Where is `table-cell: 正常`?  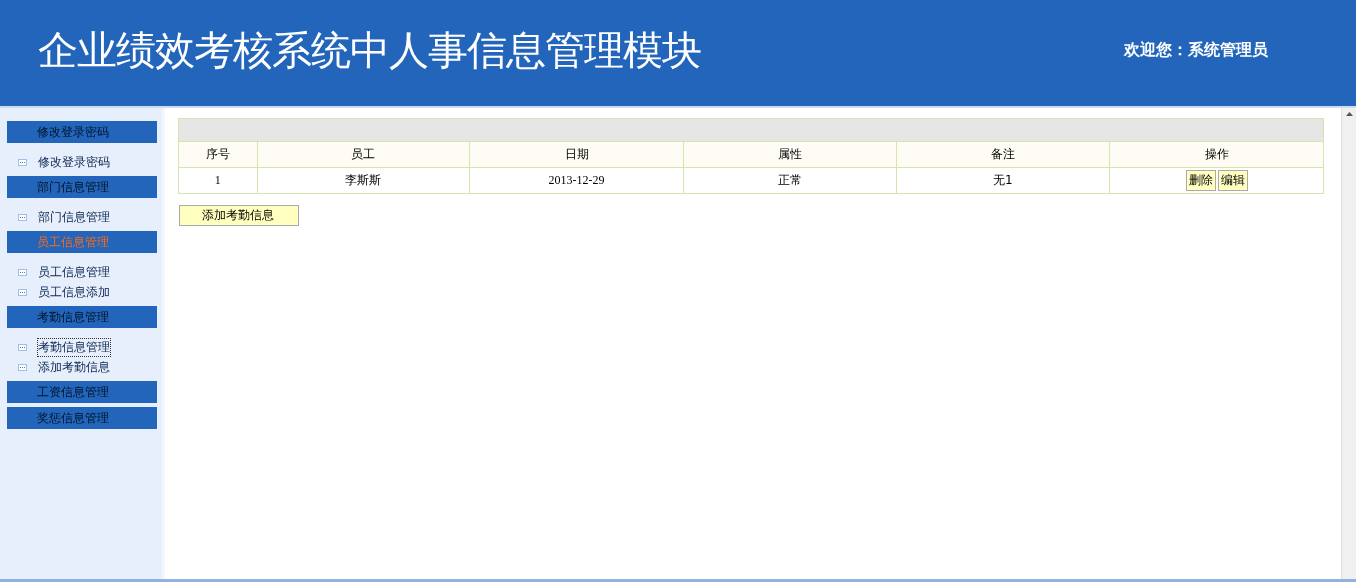 table-cell: 正常 is located at coordinates (790, 180).